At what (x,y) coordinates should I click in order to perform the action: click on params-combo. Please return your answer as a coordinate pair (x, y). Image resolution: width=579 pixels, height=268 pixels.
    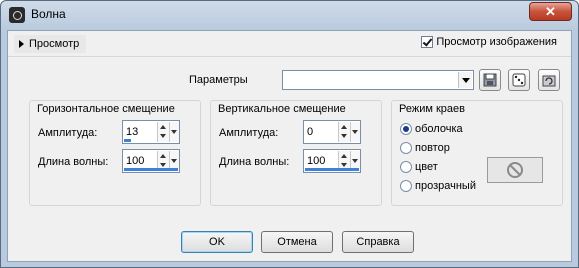
    Looking at the image, I should click on (378, 80).